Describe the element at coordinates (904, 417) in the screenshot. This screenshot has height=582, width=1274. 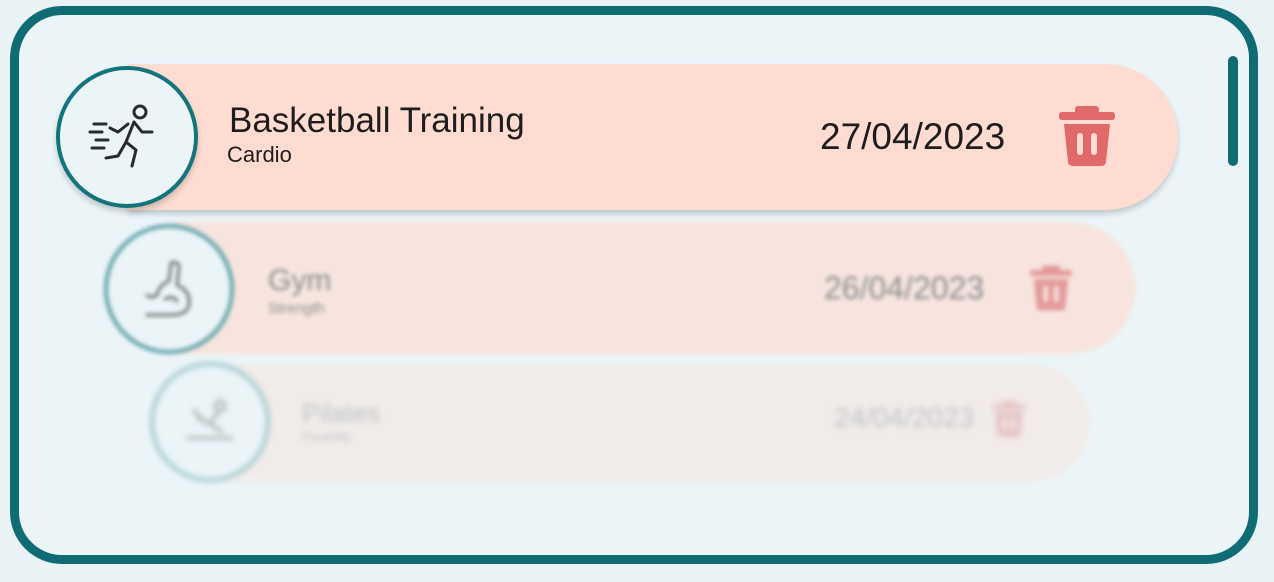
I see `workout-date: 24/04/2023` at that location.